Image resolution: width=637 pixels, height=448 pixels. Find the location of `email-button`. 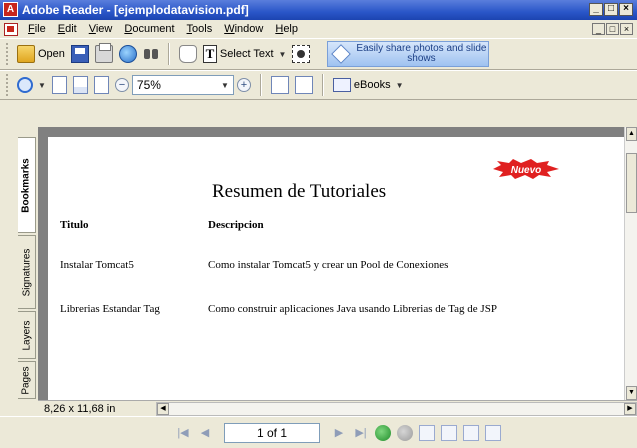

email-button is located at coordinates (128, 54).